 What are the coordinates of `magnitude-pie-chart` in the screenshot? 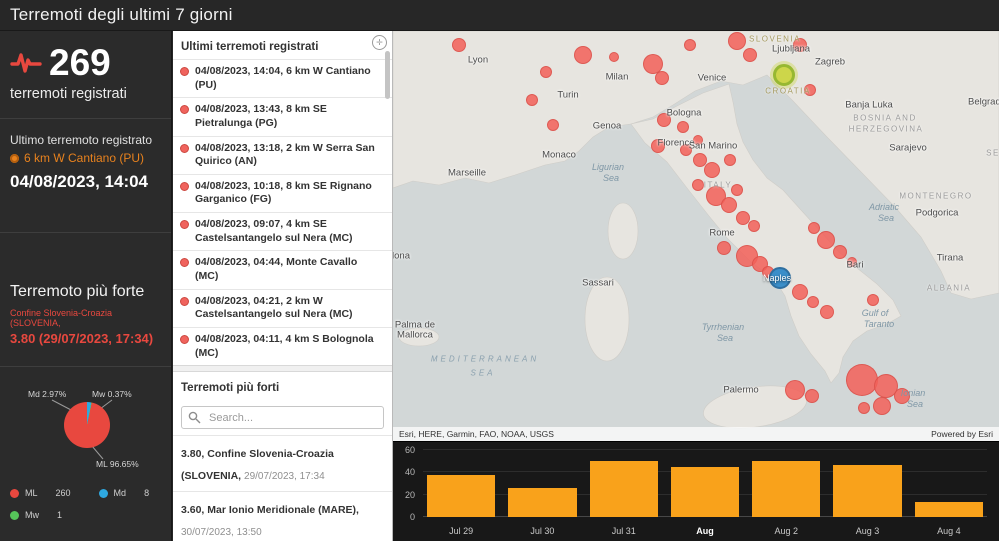 It's located at (87, 425).